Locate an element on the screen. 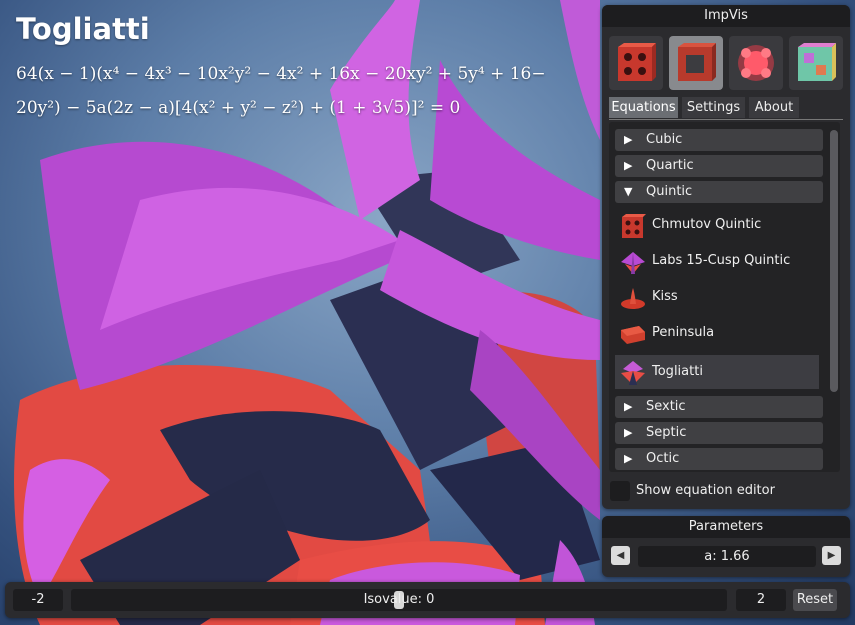  list-item-label: Labs 15-Cusp Quintic is located at coordinates (721, 260).